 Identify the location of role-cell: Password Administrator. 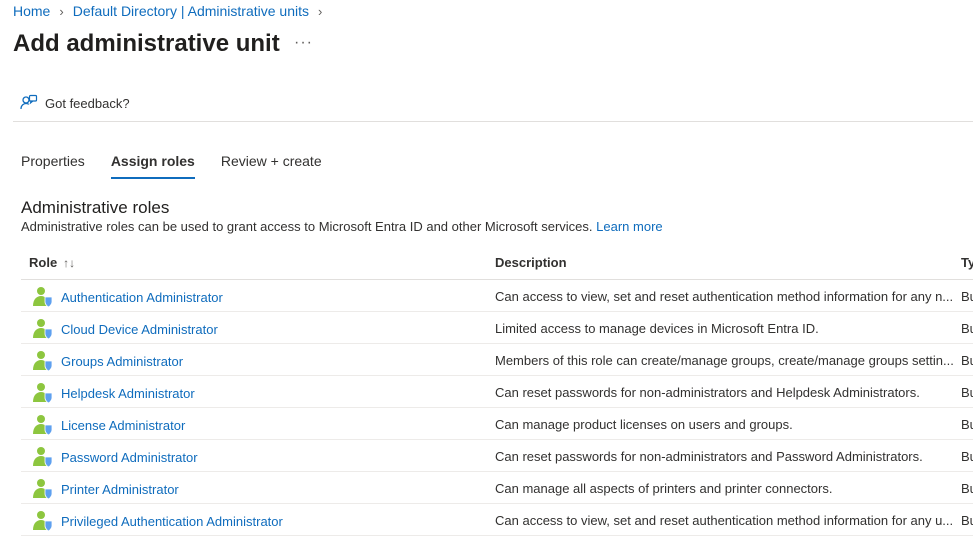
(115, 457).